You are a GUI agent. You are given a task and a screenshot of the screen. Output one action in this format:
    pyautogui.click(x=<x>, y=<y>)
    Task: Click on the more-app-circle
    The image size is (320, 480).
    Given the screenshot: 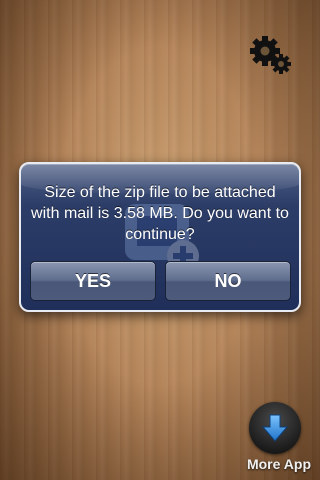 What is the action you would take?
    pyautogui.click(x=275, y=428)
    